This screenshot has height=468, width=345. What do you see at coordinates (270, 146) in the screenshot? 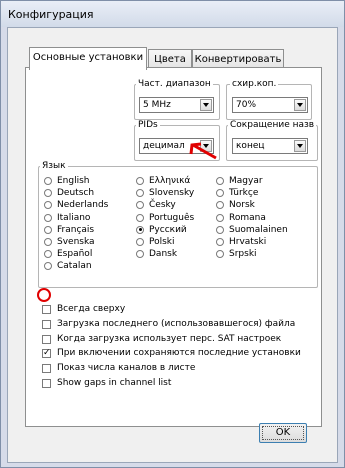
I see `abbrev-select: конец` at bounding box center [270, 146].